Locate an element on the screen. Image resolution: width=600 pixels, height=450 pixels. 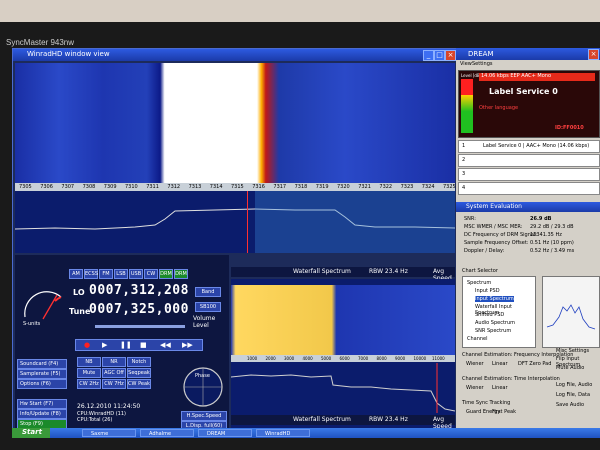
service-row: 2 is located at coordinates (529, 160).